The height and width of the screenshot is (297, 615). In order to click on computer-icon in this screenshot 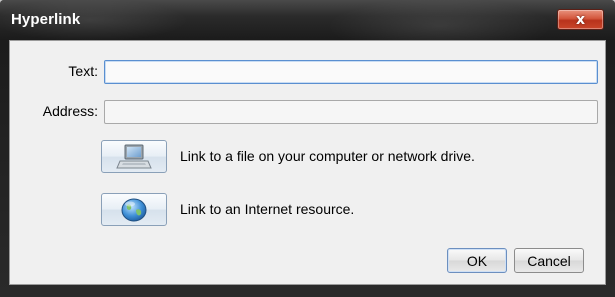, I will do `click(134, 156)`.